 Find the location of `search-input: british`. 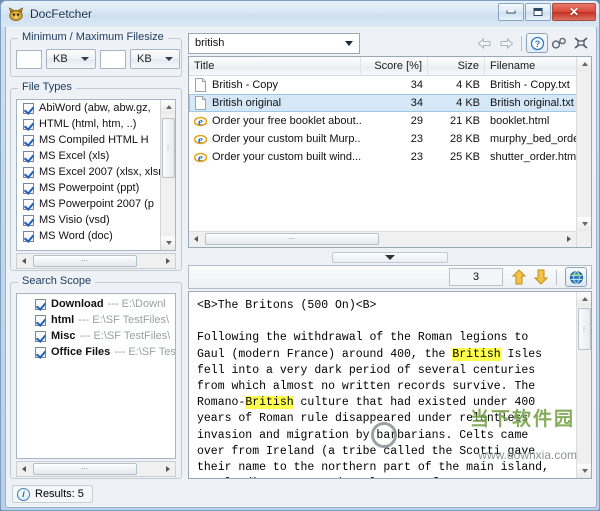

search-input: british is located at coordinates (274, 43).